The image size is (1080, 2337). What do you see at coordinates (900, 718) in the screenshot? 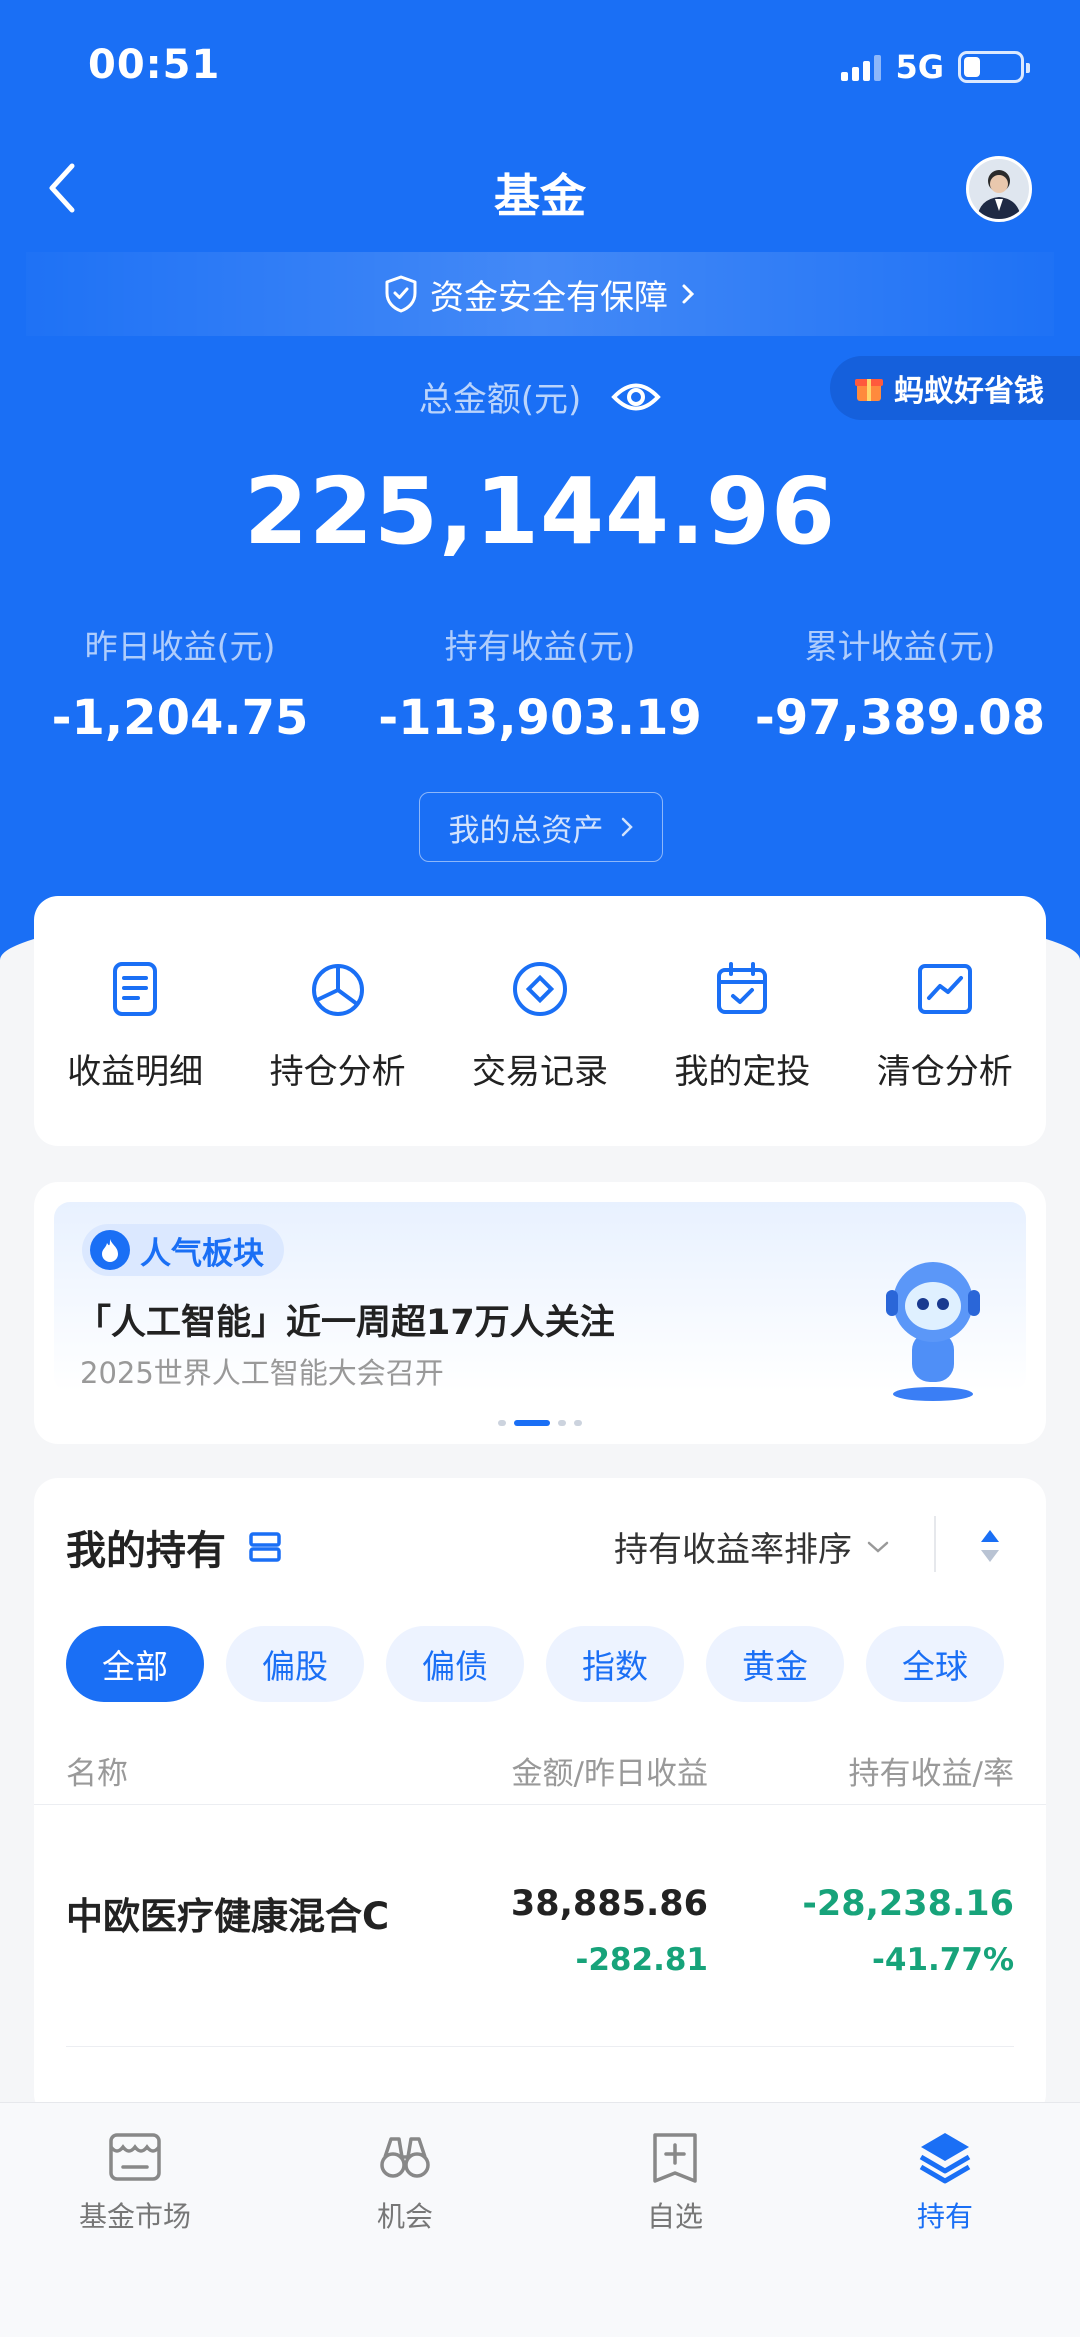
I see `stat-value: -97,389.08` at bounding box center [900, 718].